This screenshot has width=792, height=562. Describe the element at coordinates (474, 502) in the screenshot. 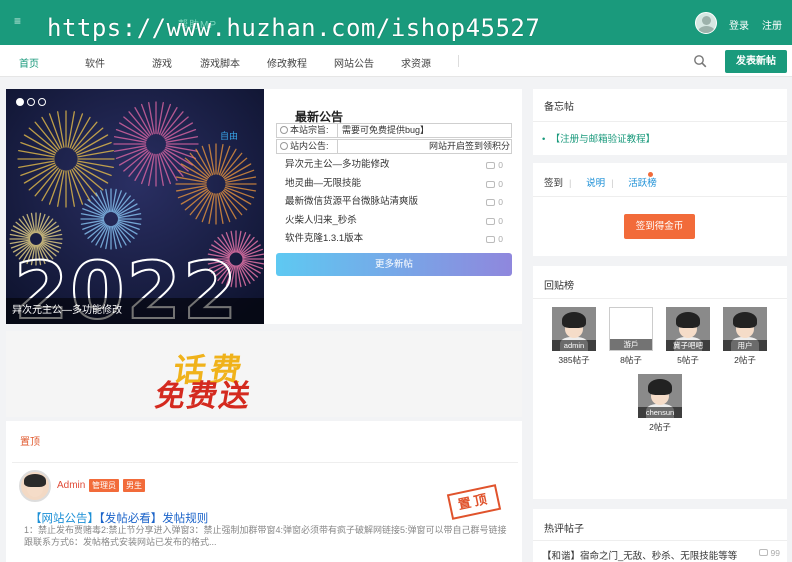

I see `pinned-stamp: 置顶` at that location.